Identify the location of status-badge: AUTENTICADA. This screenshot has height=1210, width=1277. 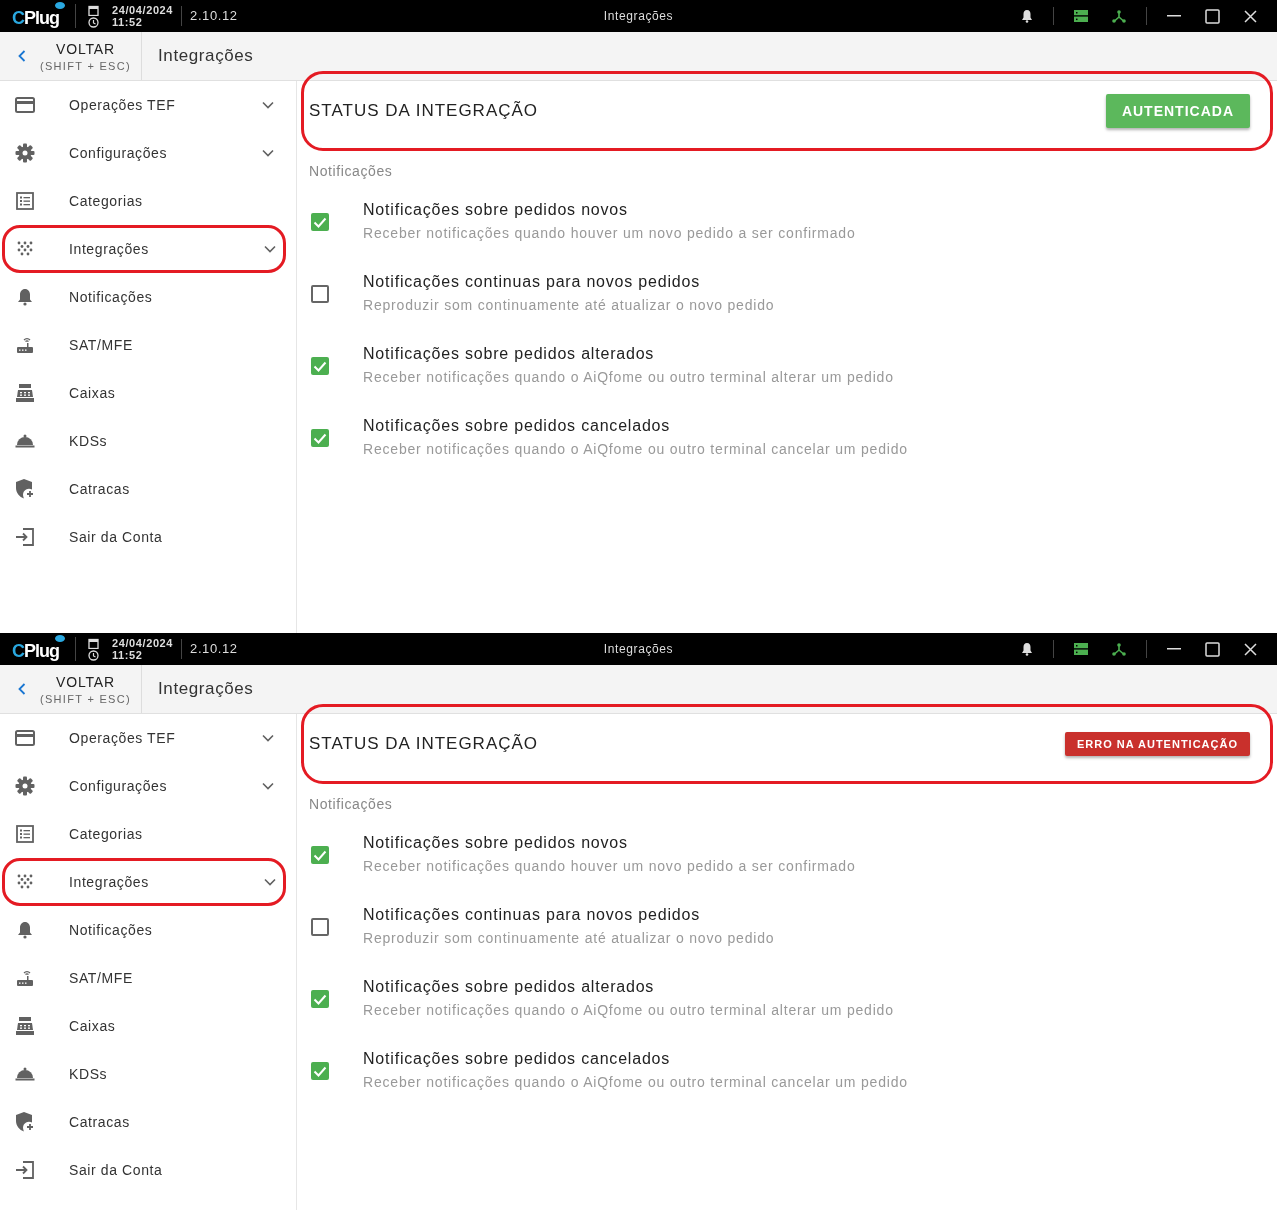
(1177, 111).